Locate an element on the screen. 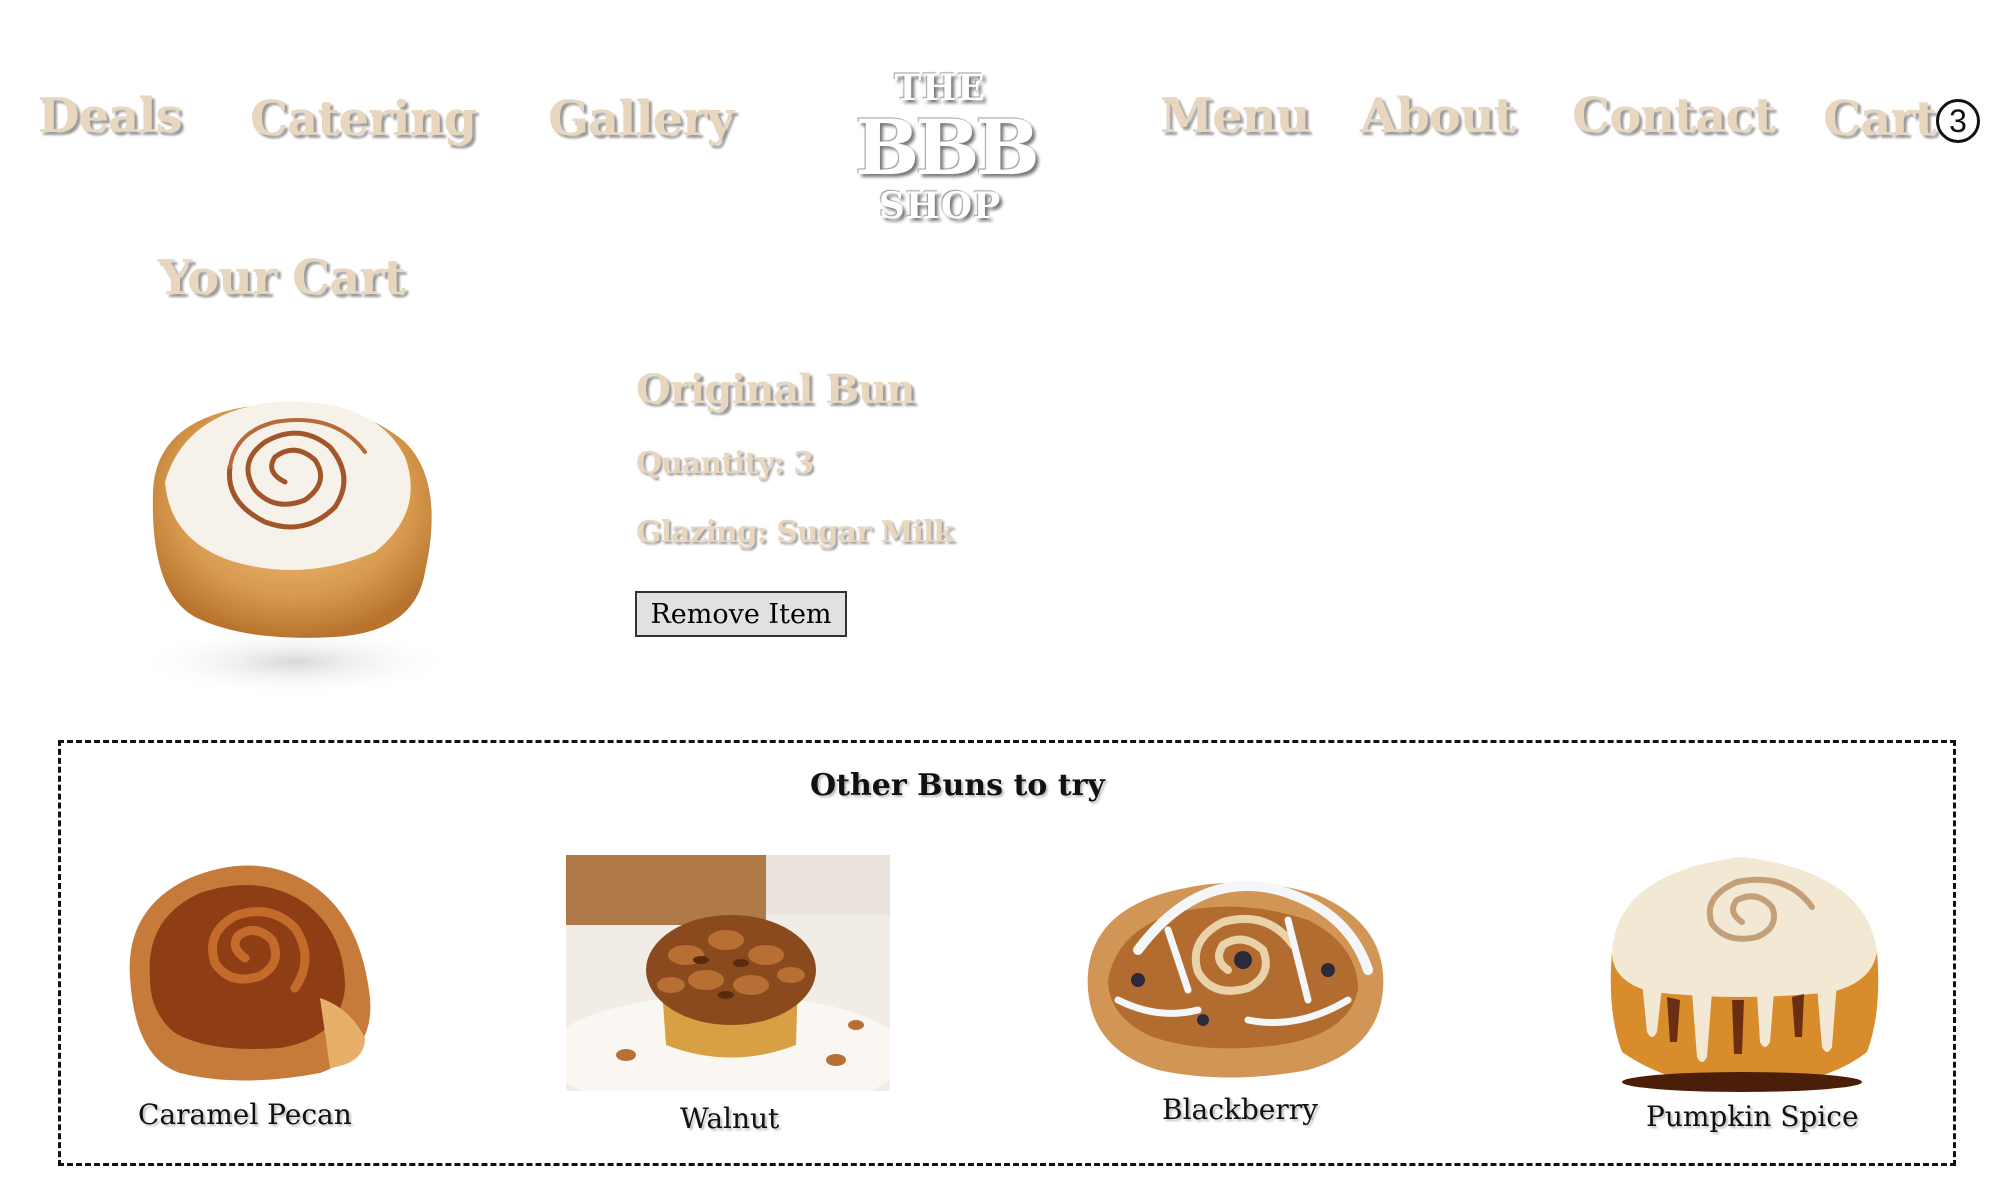 This screenshot has width=2000, height=1183. bun-caramel-pecan is located at coordinates (250, 968).